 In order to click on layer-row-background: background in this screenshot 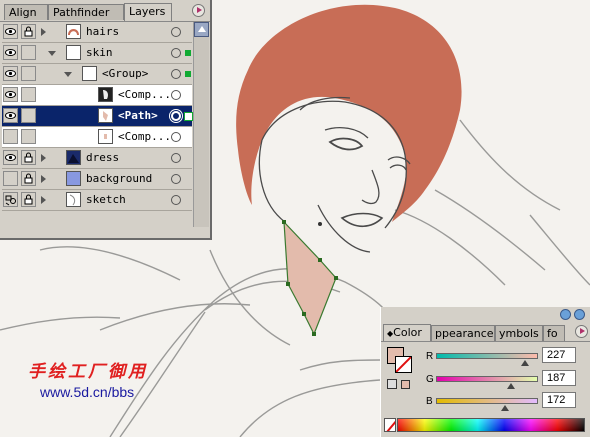, I will do `click(97, 179)`.